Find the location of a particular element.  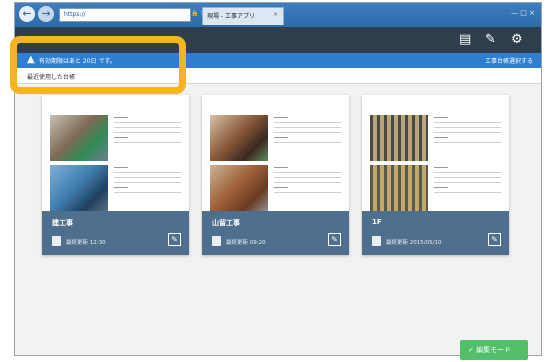

last-updated: 最終更新 2015/05/10 is located at coordinates (414, 243).